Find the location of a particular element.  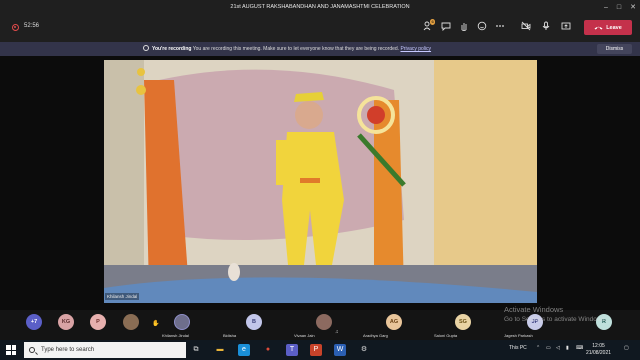

overflow-participants-button: +7 is located at coordinates (34, 327).